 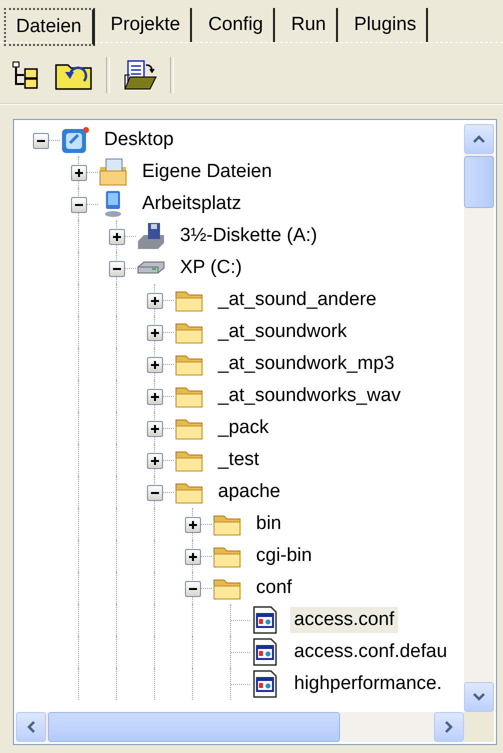 I want to click on scroll-right-button, so click(x=449, y=727).